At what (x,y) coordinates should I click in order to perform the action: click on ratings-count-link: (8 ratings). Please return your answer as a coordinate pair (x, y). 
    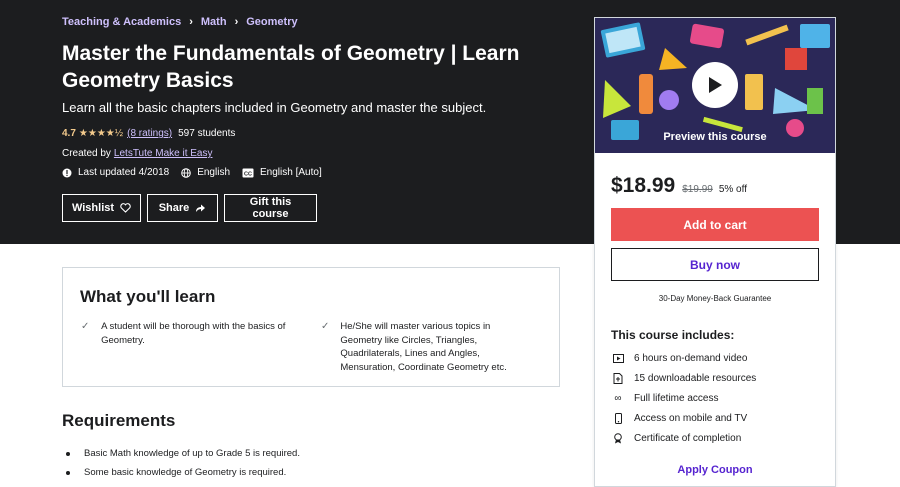
    Looking at the image, I should click on (149, 133).